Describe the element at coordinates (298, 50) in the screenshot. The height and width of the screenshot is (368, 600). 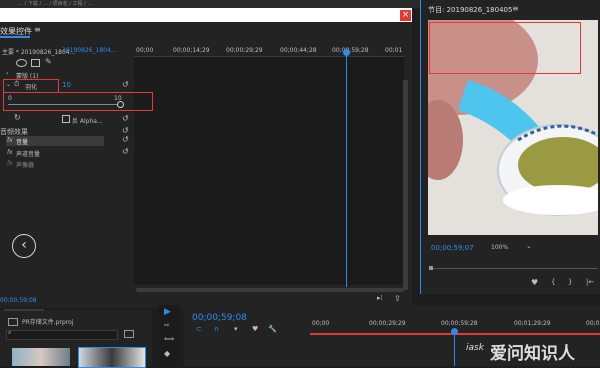
I see `ruler-tick: 00;00;44;28` at that location.